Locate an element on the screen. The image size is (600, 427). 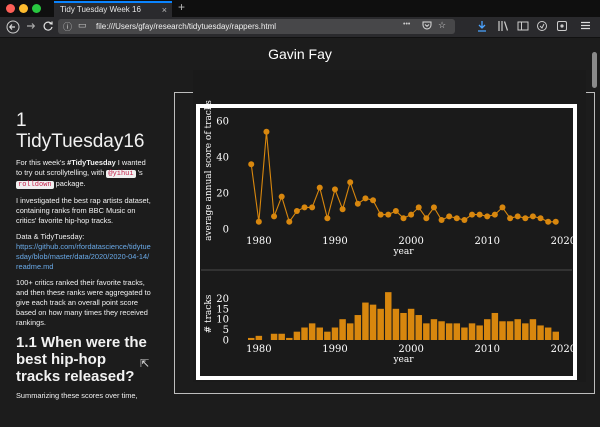
hashtag-text: #TidyTuesday is located at coordinates (91, 162).